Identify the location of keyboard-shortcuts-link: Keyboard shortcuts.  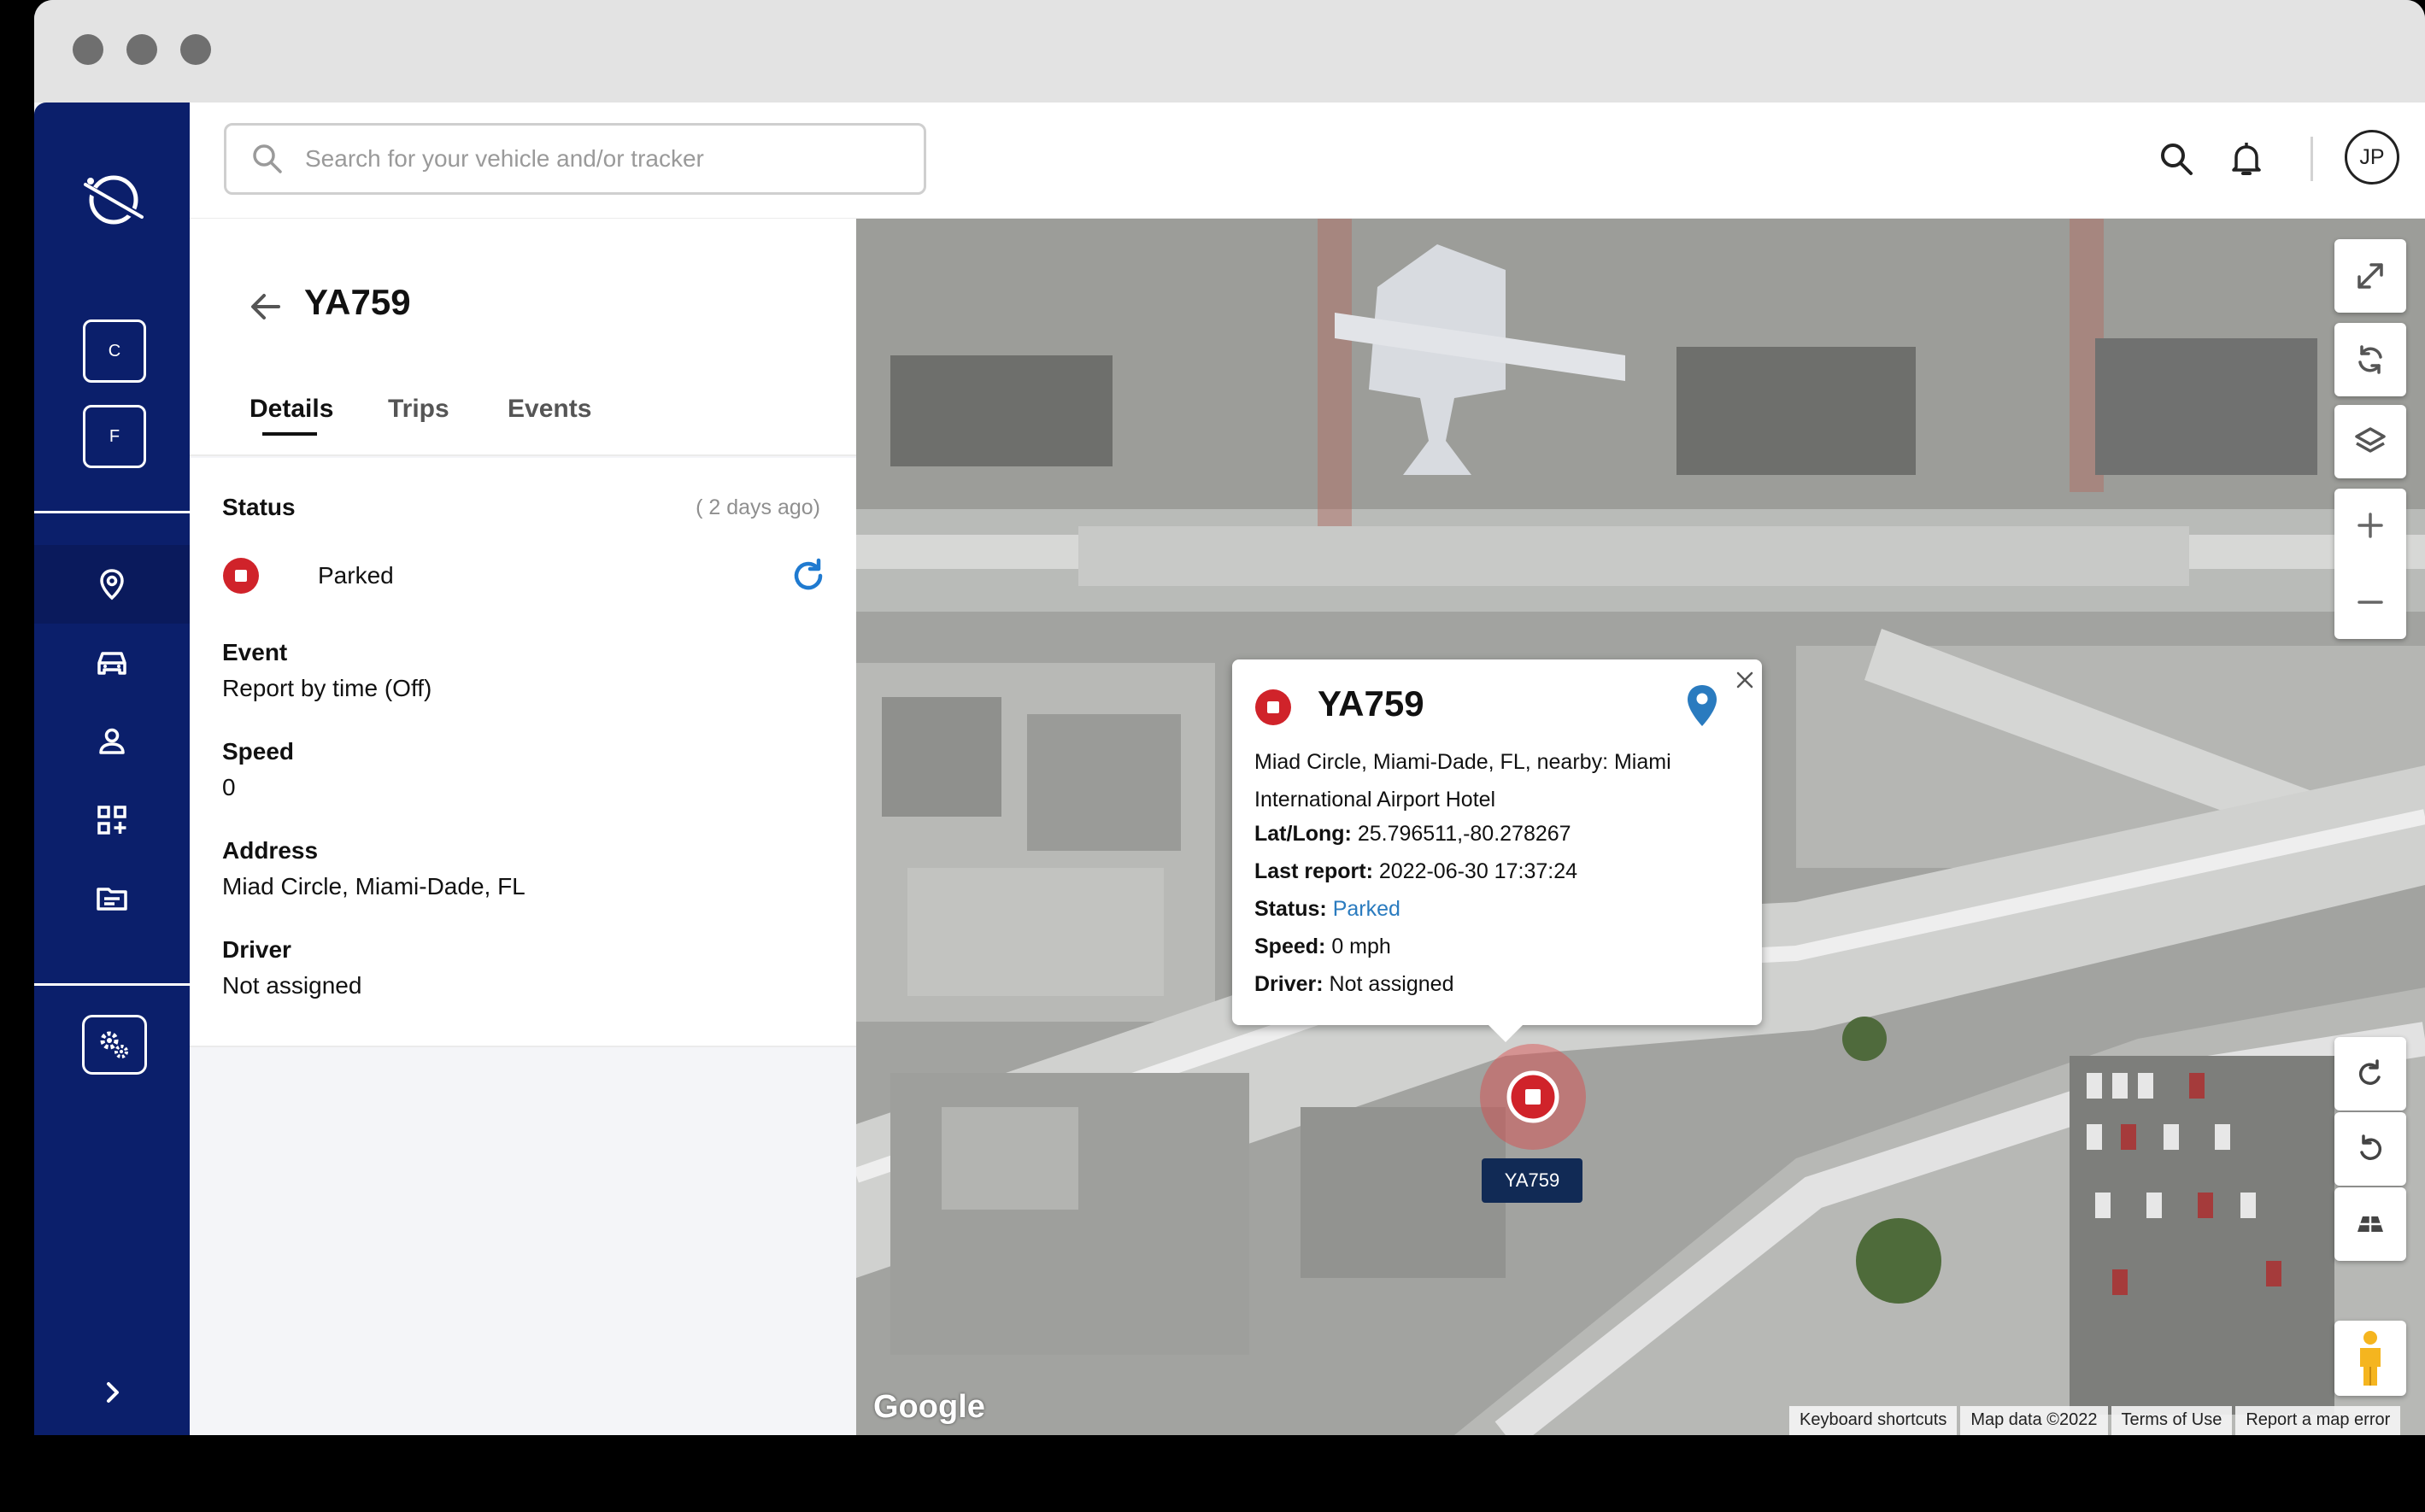
(1874, 1420).